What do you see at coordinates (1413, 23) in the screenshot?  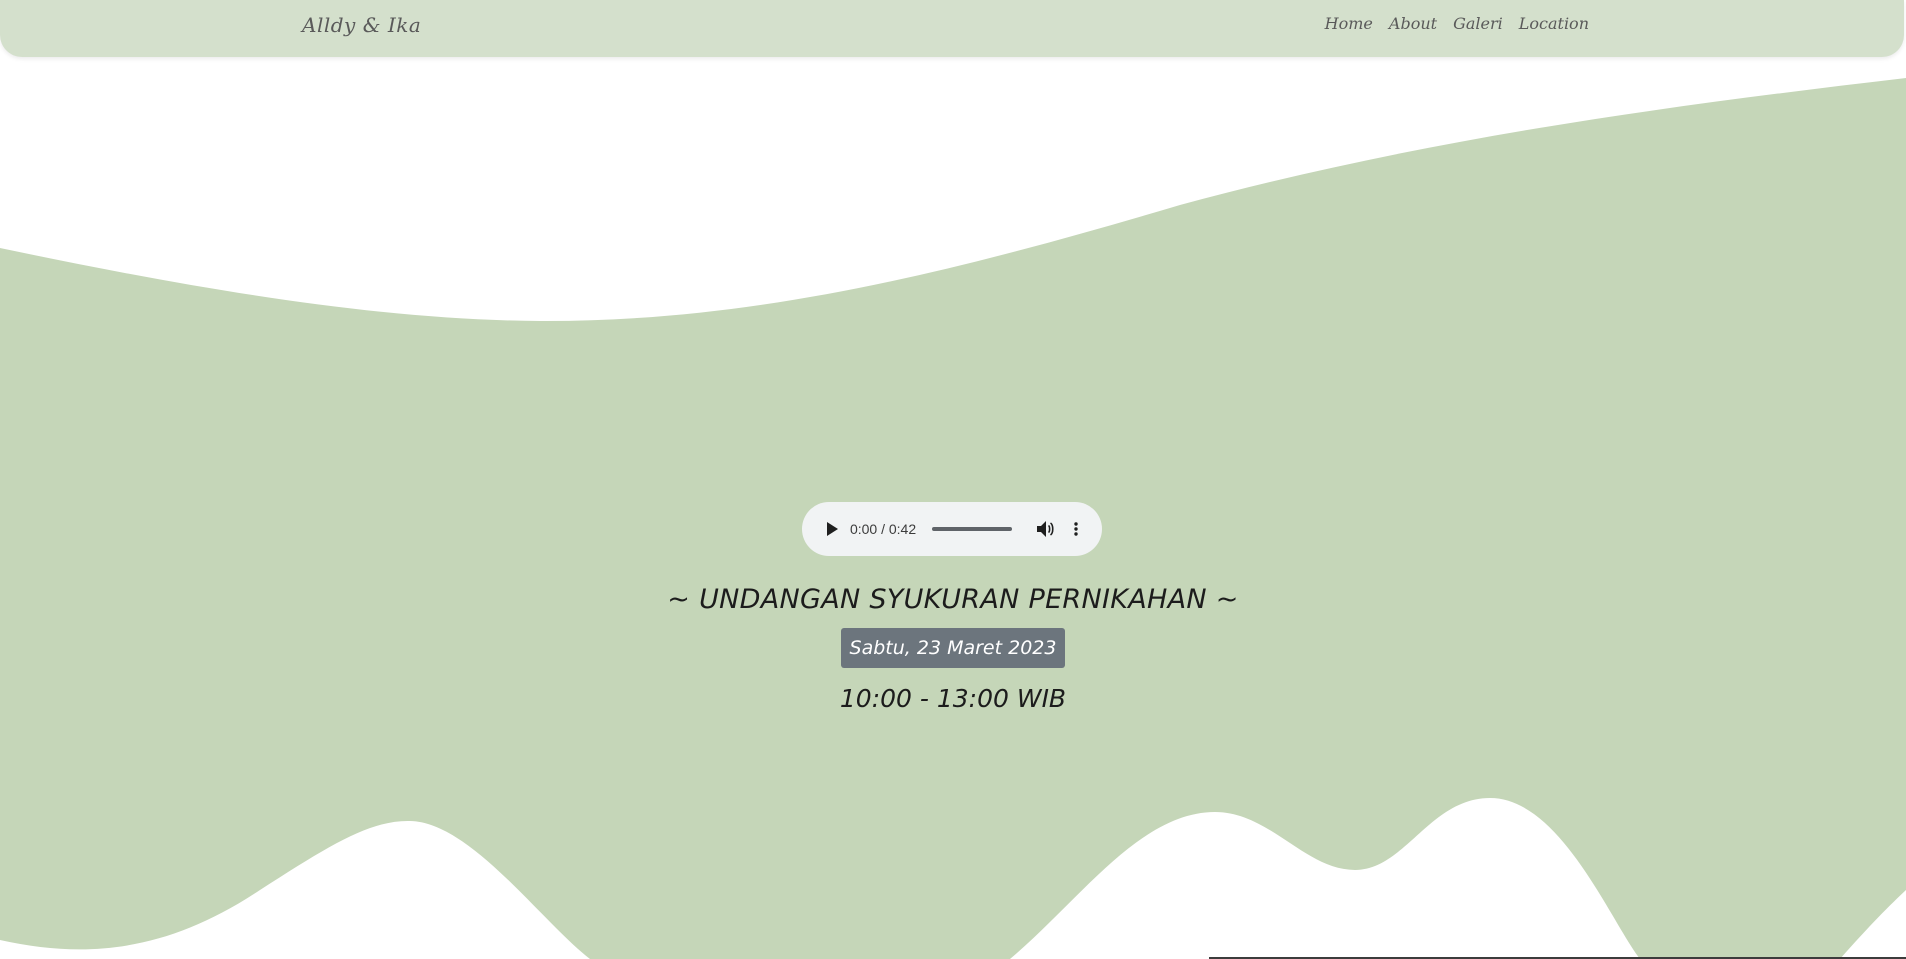 I see `nav-link-about: About` at bounding box center [1413, 23].